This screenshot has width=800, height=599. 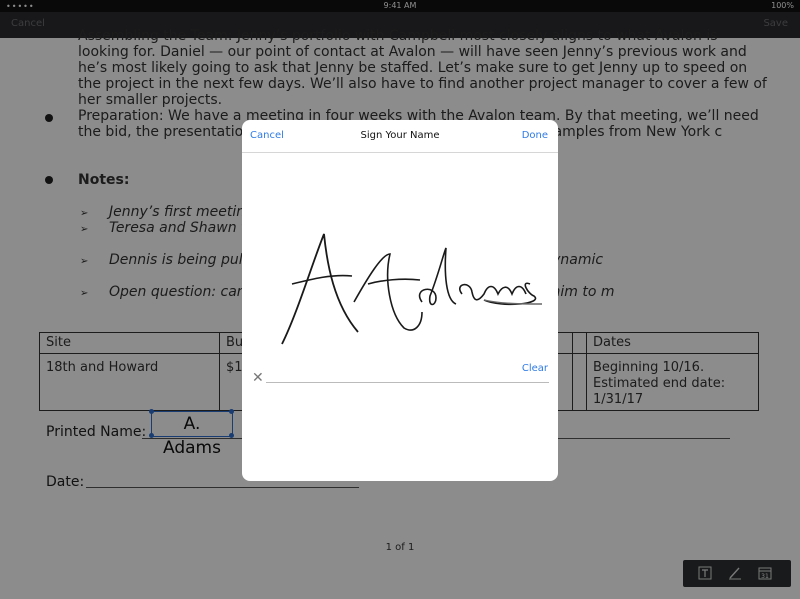 I want to click on printed-name-label: Printed Name:, so click(x=96, y=432).